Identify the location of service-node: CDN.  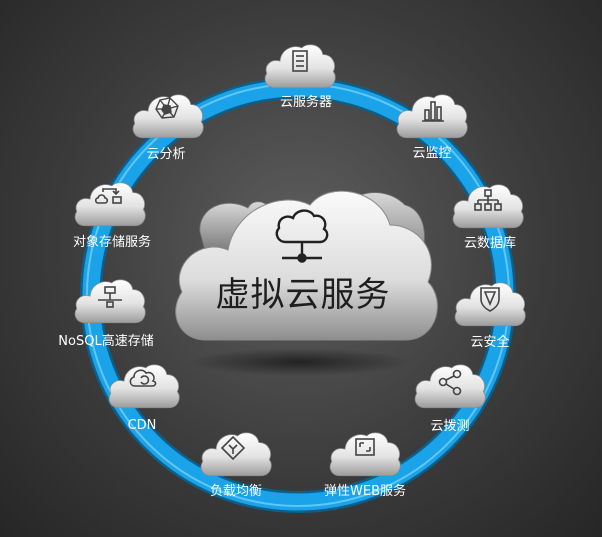
(144, 398).